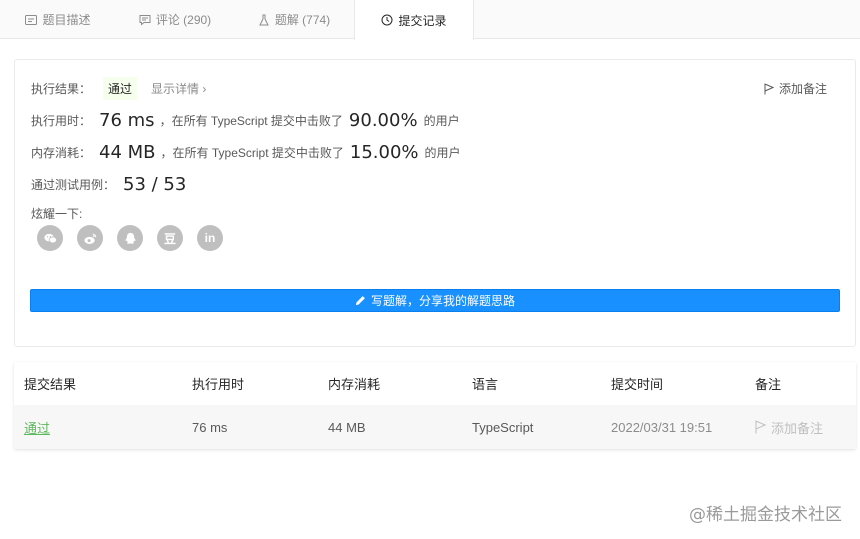  I want to click on qq-icon, so click(130, 238).